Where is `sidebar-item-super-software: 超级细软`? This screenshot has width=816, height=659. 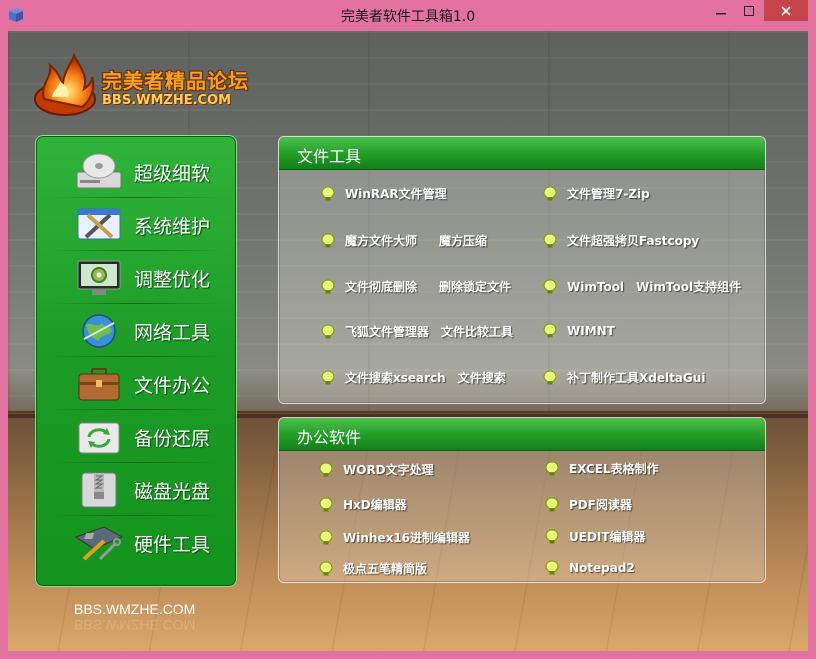 sidebar-item-super-software: 超级细软 is located at coordinates (136, 172).